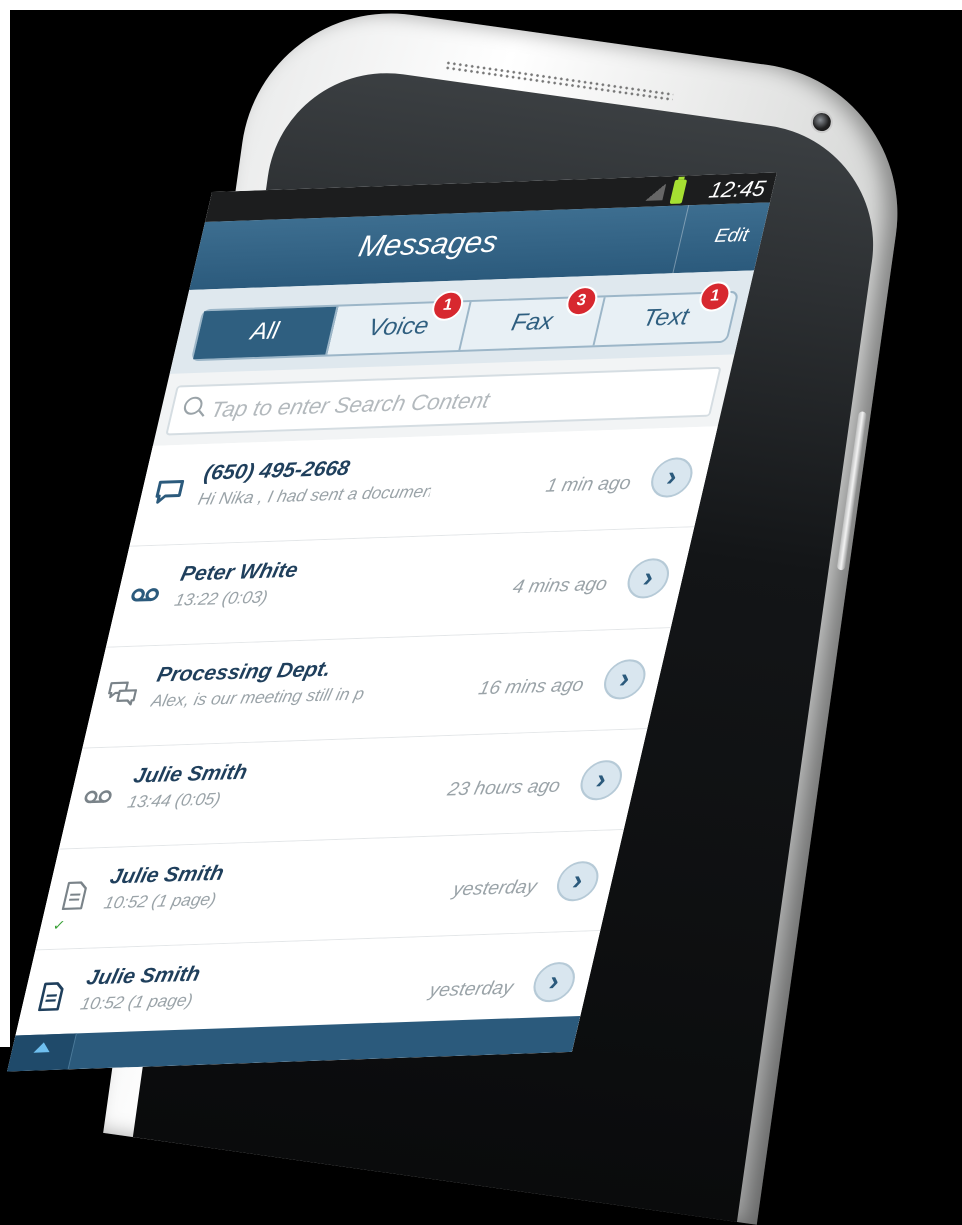  I want to click on tab-all-label: All, so click(264, 331).